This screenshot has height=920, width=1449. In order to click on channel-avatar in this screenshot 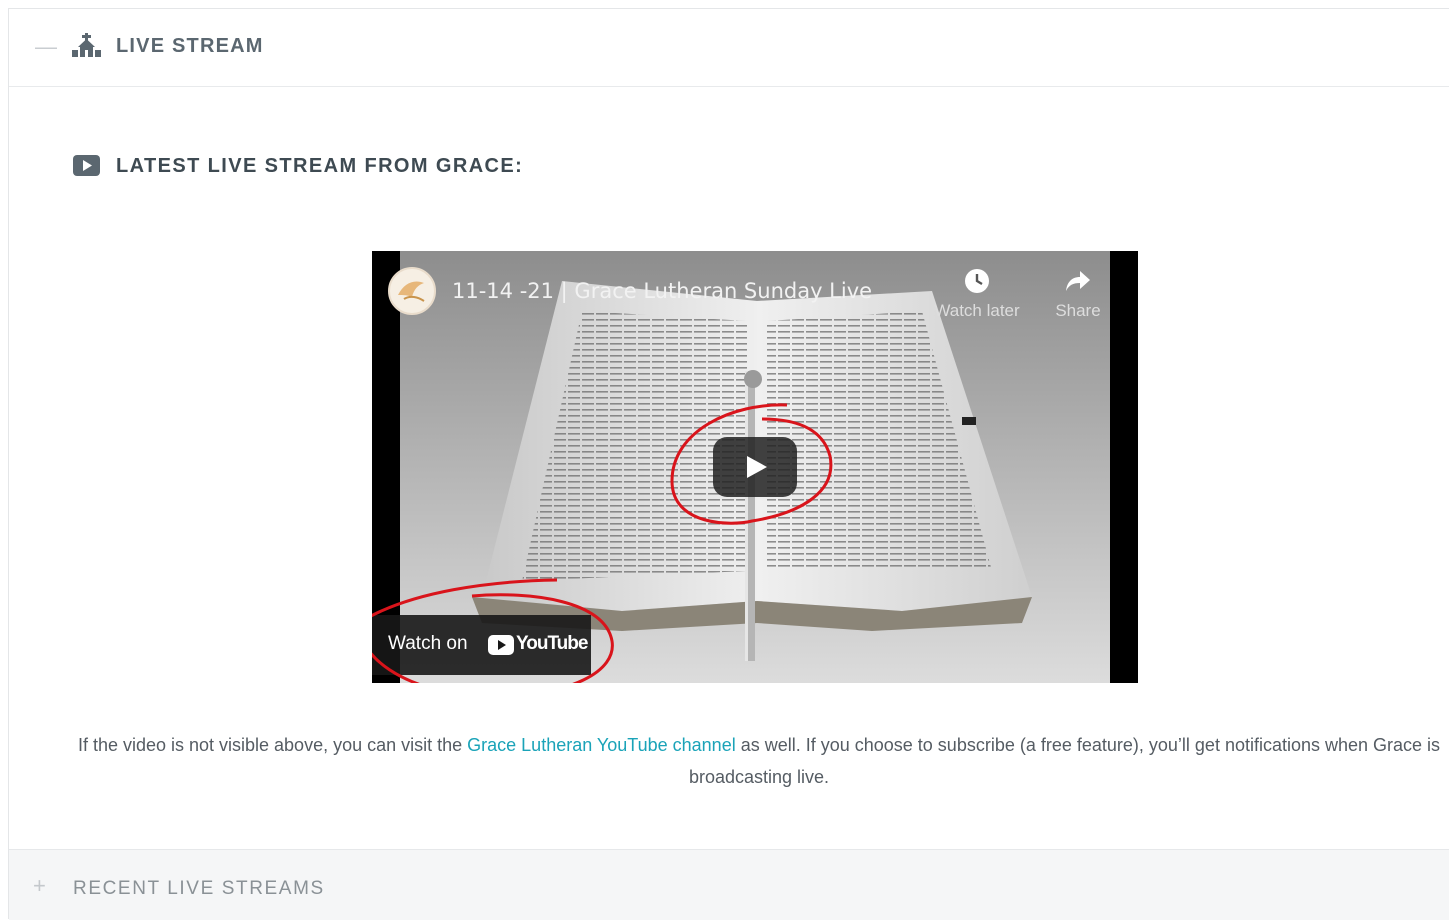, I will do `click(412, 291)`.